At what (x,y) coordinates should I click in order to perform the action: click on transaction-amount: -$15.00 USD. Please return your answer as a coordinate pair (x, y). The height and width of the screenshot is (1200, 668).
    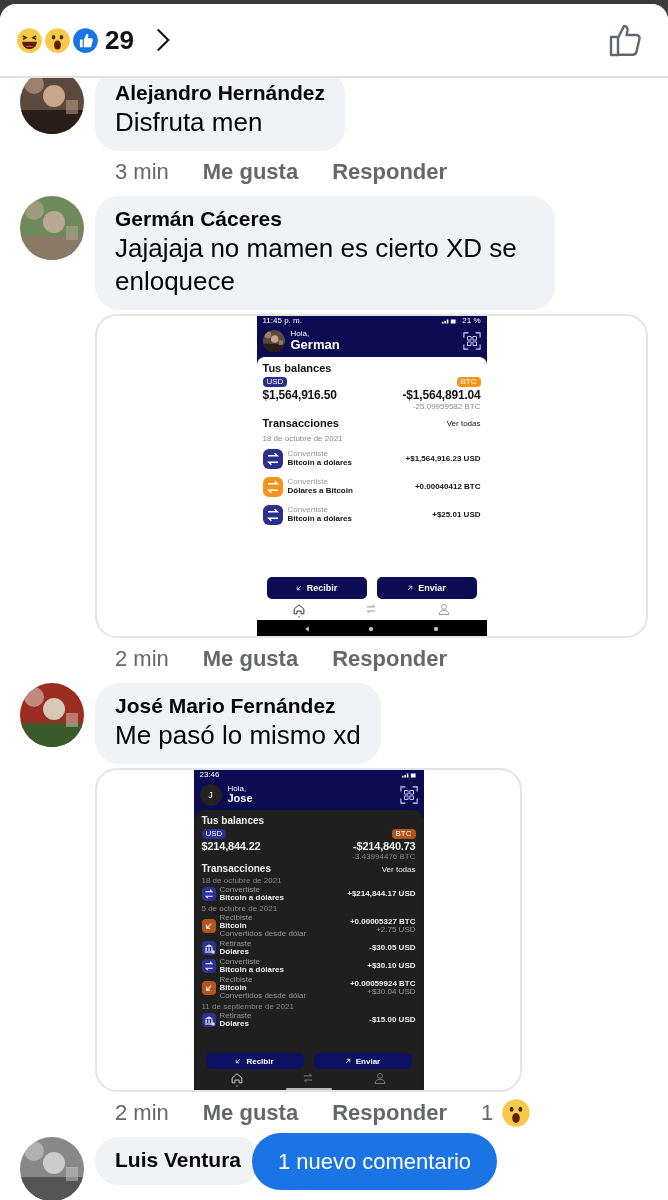
    Looking at the image, I should click on (392, 1020).